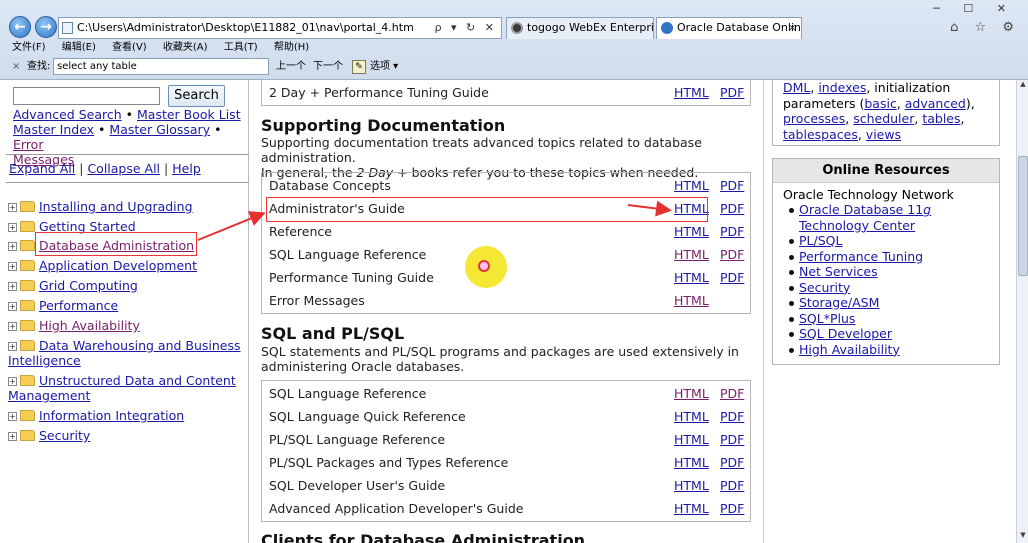  Describe the element at coordinates (842, 87) in the screenshot. I see `indexes-link: indexes` at that location.